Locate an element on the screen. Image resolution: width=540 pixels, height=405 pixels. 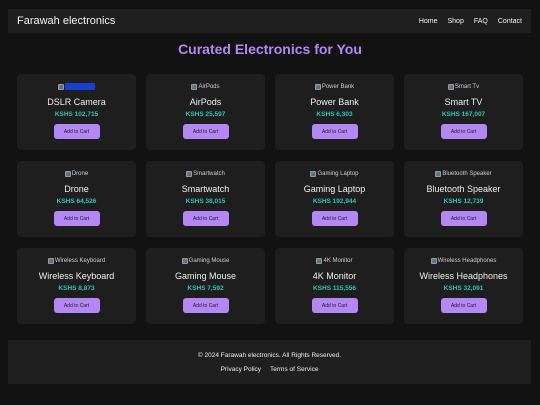
product-name: Bluetooth Speaker is located at coordinates (463, 189).